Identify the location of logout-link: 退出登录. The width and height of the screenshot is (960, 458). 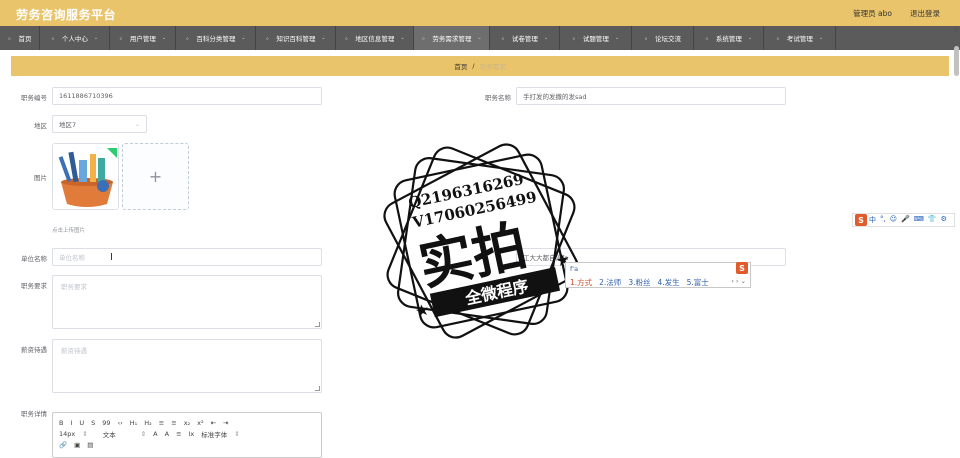
(925, 13).